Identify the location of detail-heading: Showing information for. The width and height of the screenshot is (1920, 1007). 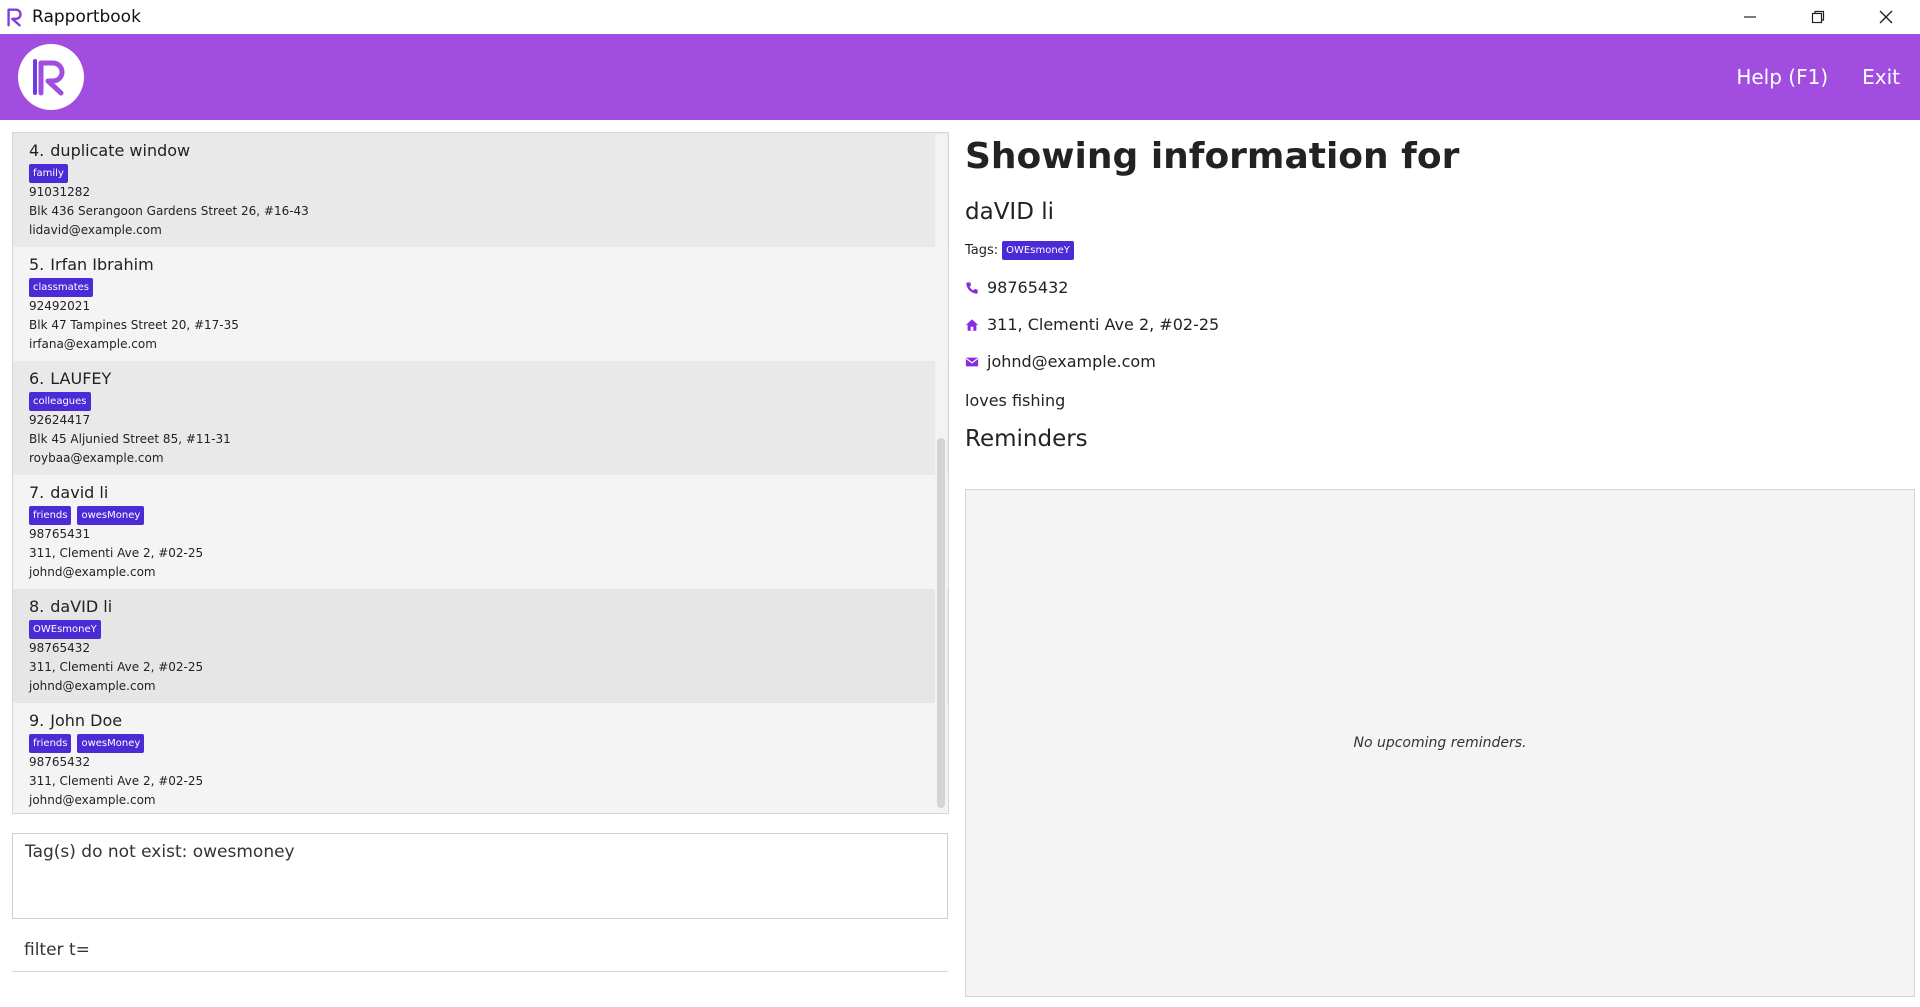
(1212, 156).